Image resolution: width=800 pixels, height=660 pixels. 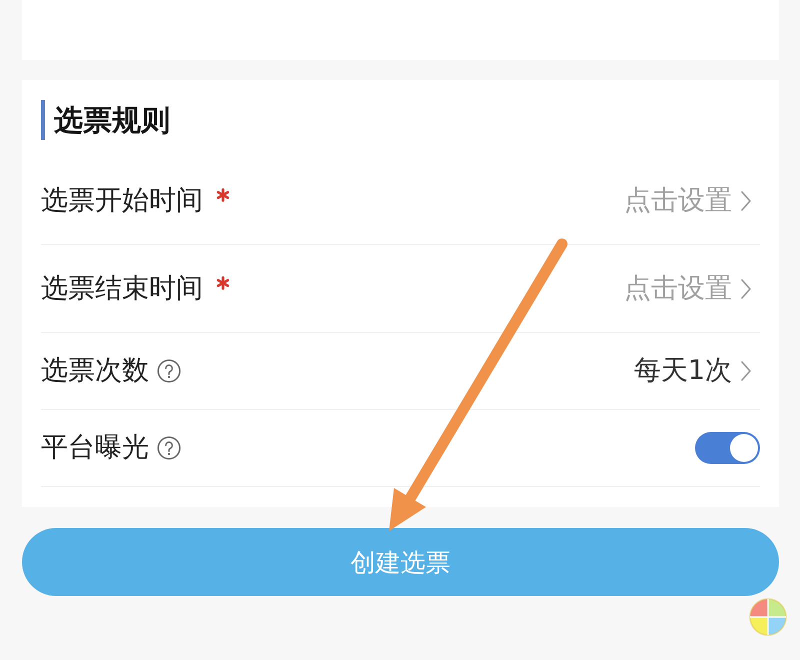 I want to click on row-label: 选票开始时间, so click(x=122, y=201).